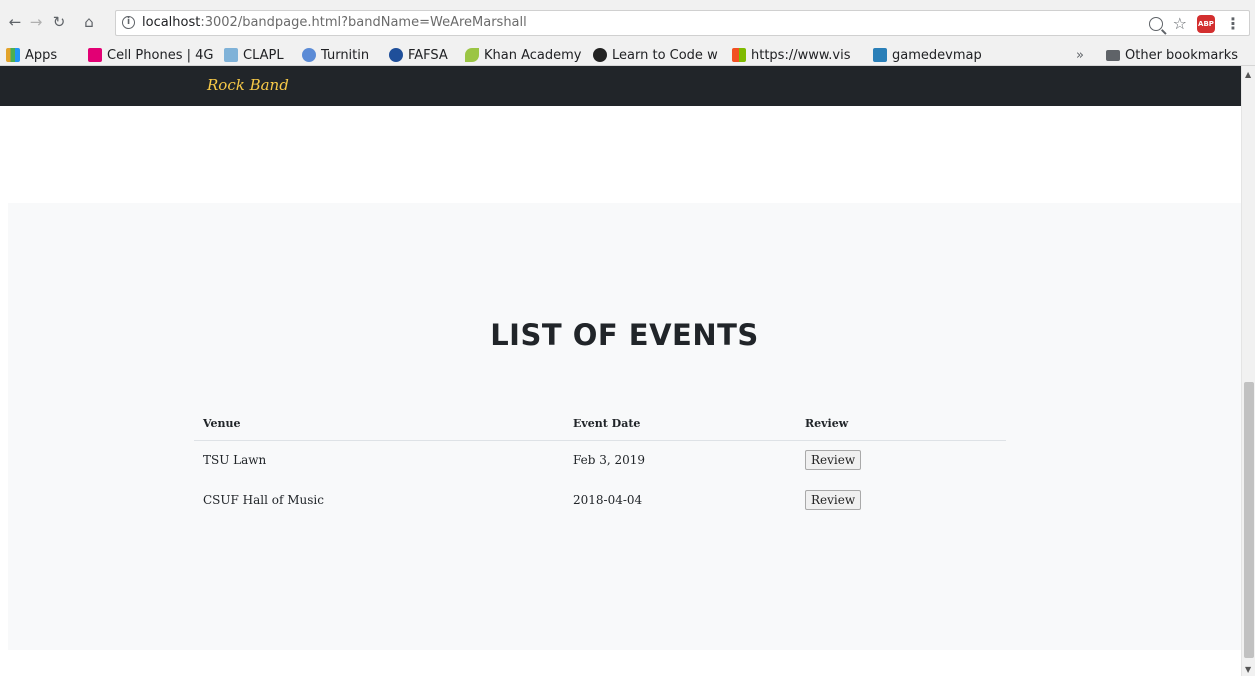  What do you see at coordinates (739, 55) in the screenshot?
I see `microsoft-icon` at bounding box center [739, 55].